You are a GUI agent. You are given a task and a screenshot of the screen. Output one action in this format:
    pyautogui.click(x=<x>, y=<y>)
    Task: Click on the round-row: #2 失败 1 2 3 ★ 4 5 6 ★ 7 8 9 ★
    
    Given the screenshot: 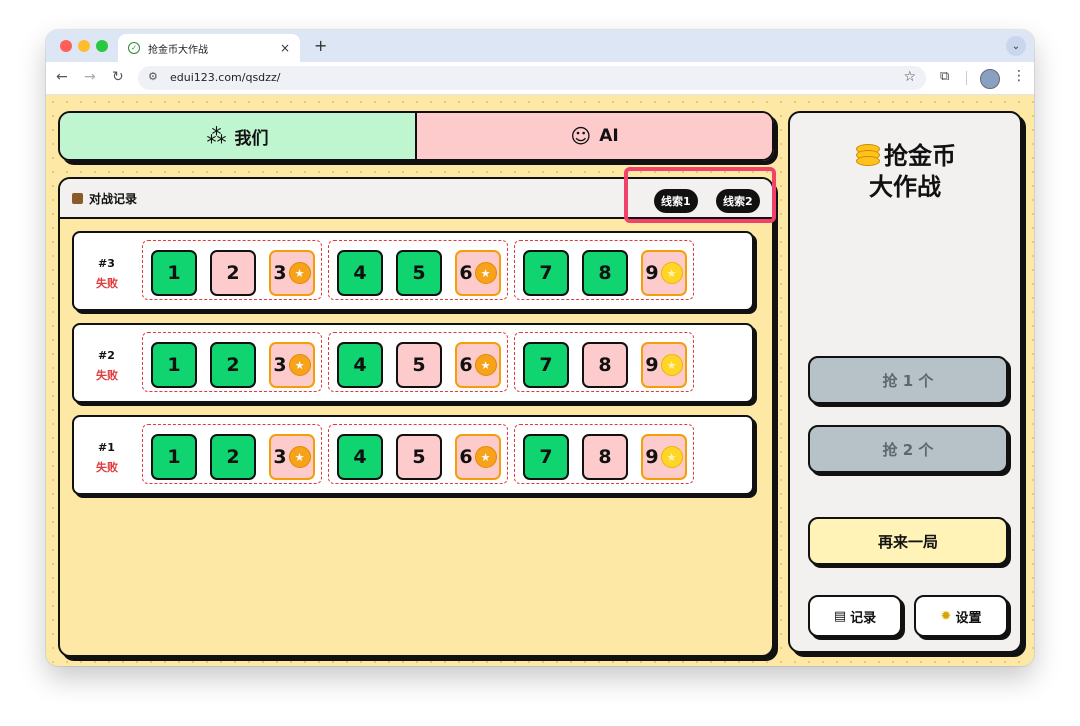 What is the action you would take?
    pyautogui.click(x=413, y=363)
    